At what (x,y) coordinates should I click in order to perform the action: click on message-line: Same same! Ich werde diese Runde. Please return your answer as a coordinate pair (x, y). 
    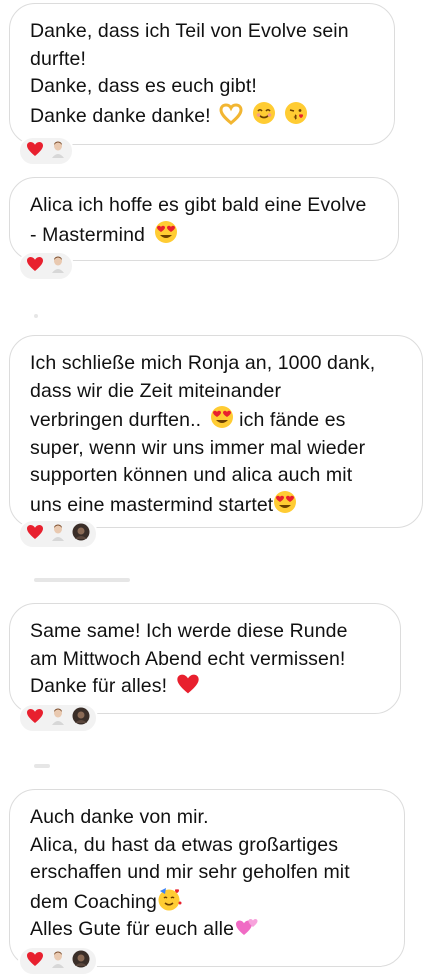
    Looking at the image, I should click on (189, 631).